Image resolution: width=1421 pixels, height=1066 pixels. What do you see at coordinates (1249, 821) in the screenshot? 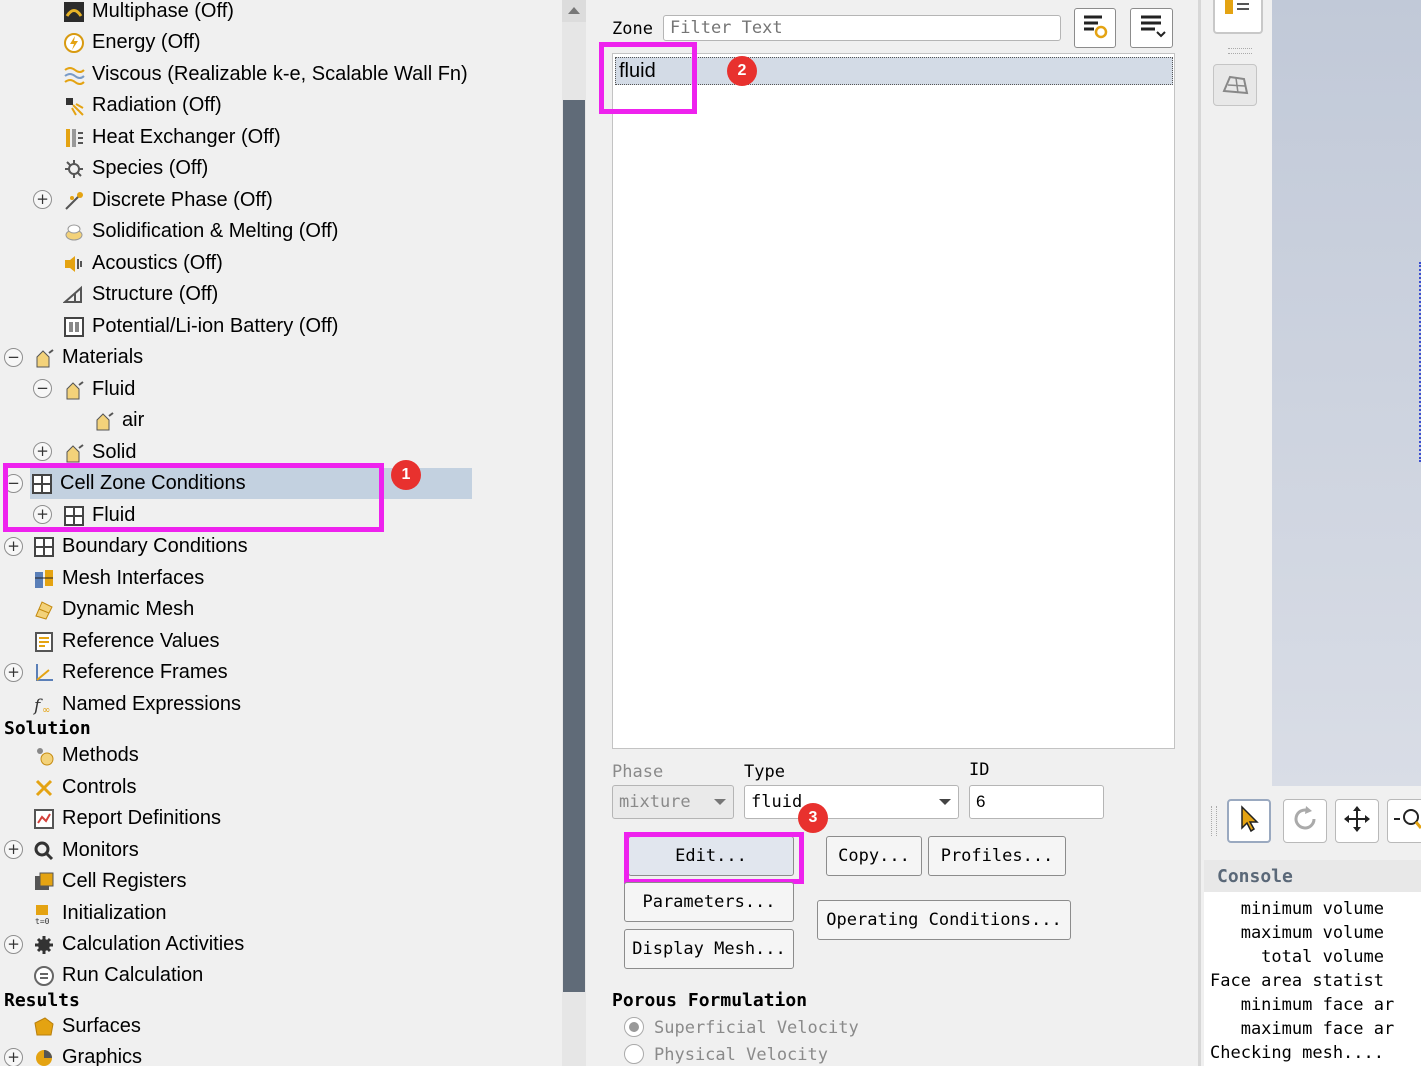
I see `select-pointer-button` at bounding box center [1249, 821].